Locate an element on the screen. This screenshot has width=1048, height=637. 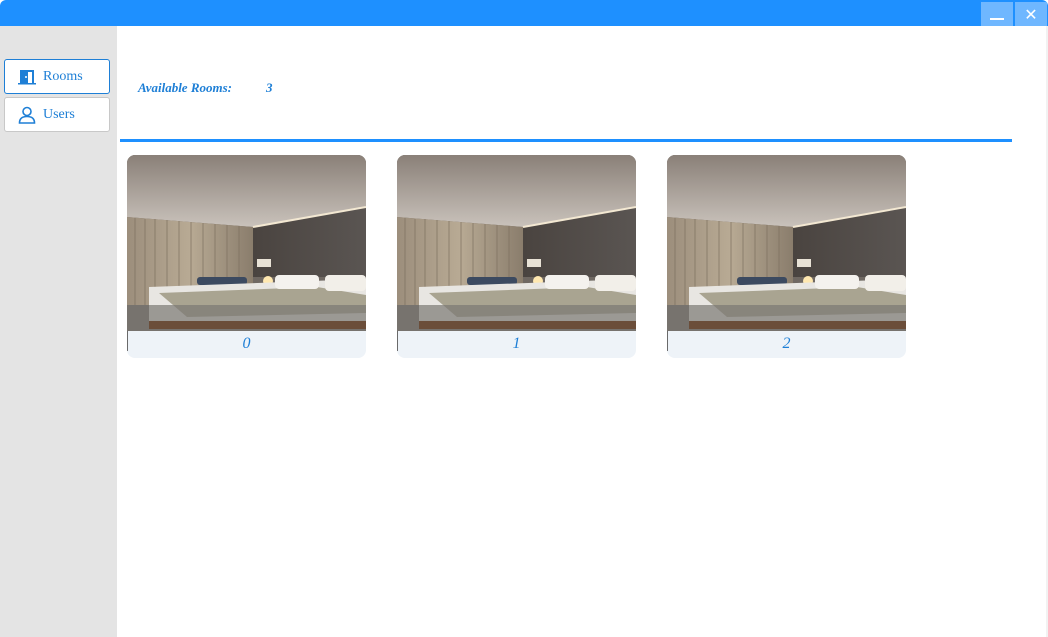
sidebar-item-users: Users is located at coordinates (57, 114).